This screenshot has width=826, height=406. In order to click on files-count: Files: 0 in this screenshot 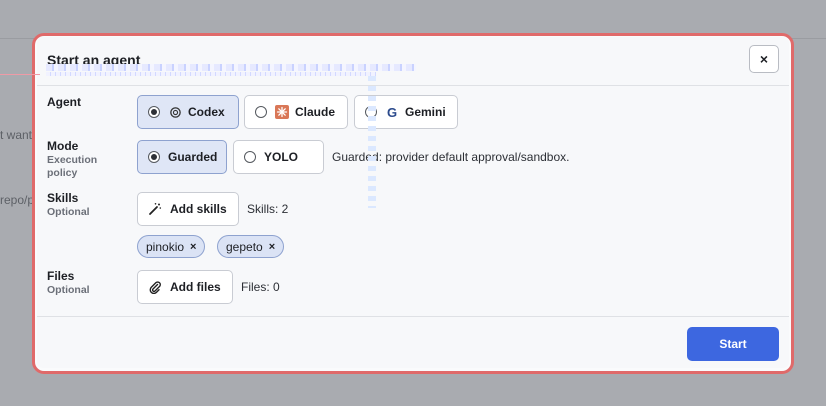, I will do `click(260, 287)`.